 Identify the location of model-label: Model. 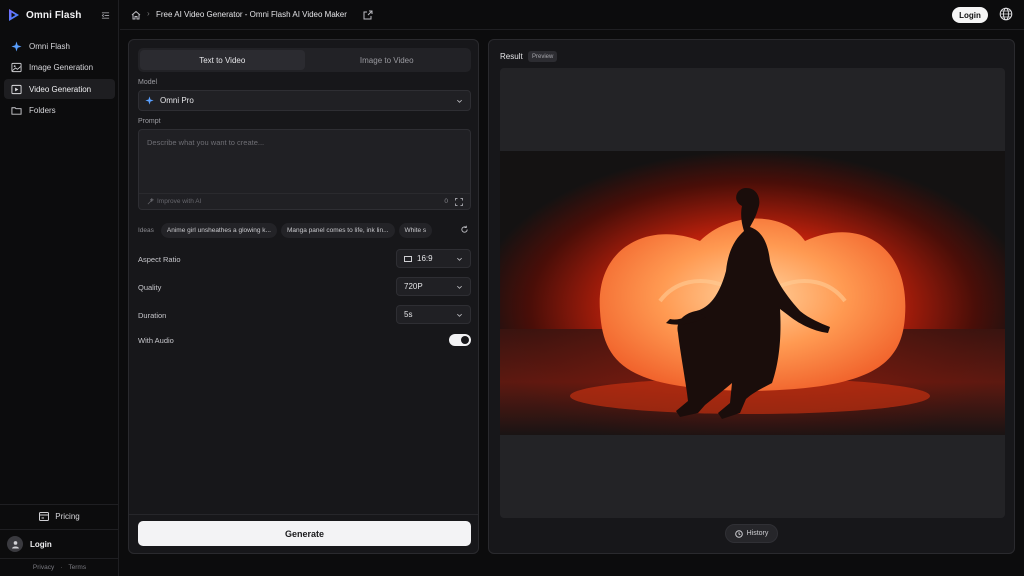
(148, 82).